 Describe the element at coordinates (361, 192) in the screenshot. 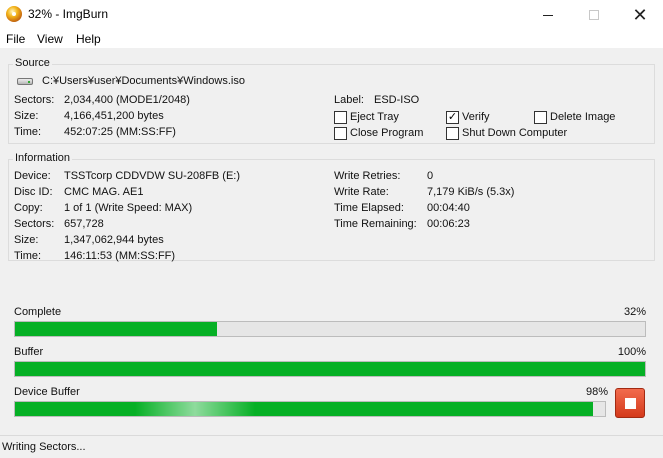

I see `write-rate-label: Write Rate:` at that location.